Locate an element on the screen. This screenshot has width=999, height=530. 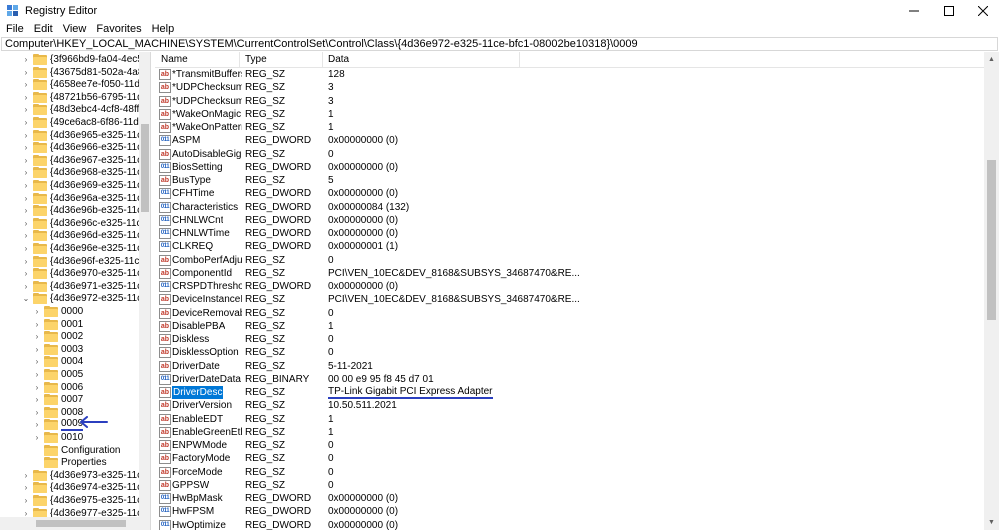
minimize-button is located at coordinates (914, 11).